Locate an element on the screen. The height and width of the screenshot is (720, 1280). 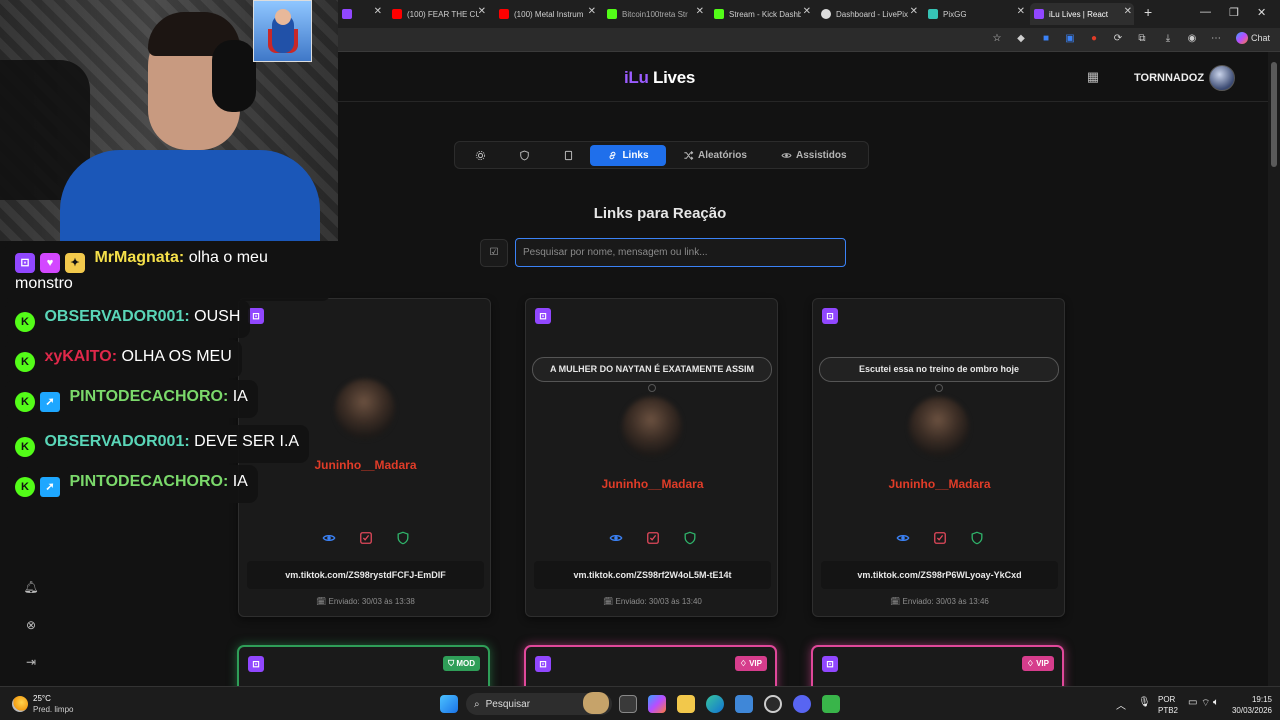
browser-tab: PixGG ✕ is located at coordinates (975, 14).